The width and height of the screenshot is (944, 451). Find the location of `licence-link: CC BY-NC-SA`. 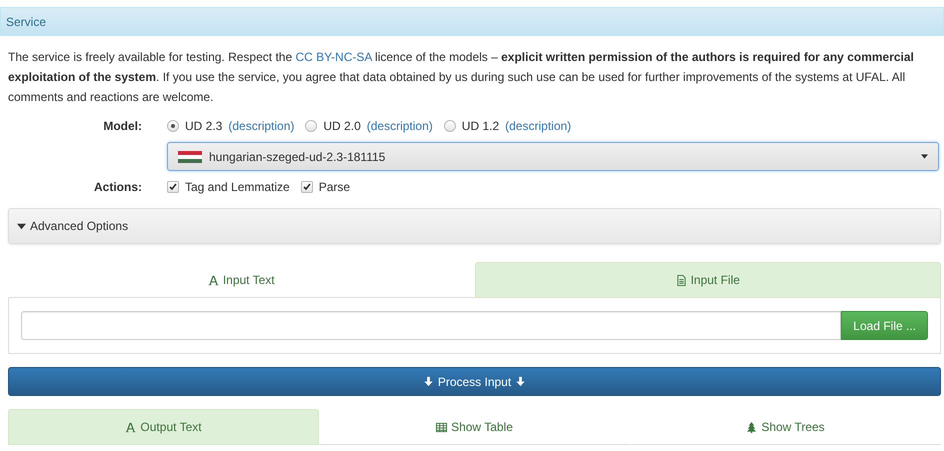

licence-link: CC BY-NC-SA is located at coordinates (333, 57).